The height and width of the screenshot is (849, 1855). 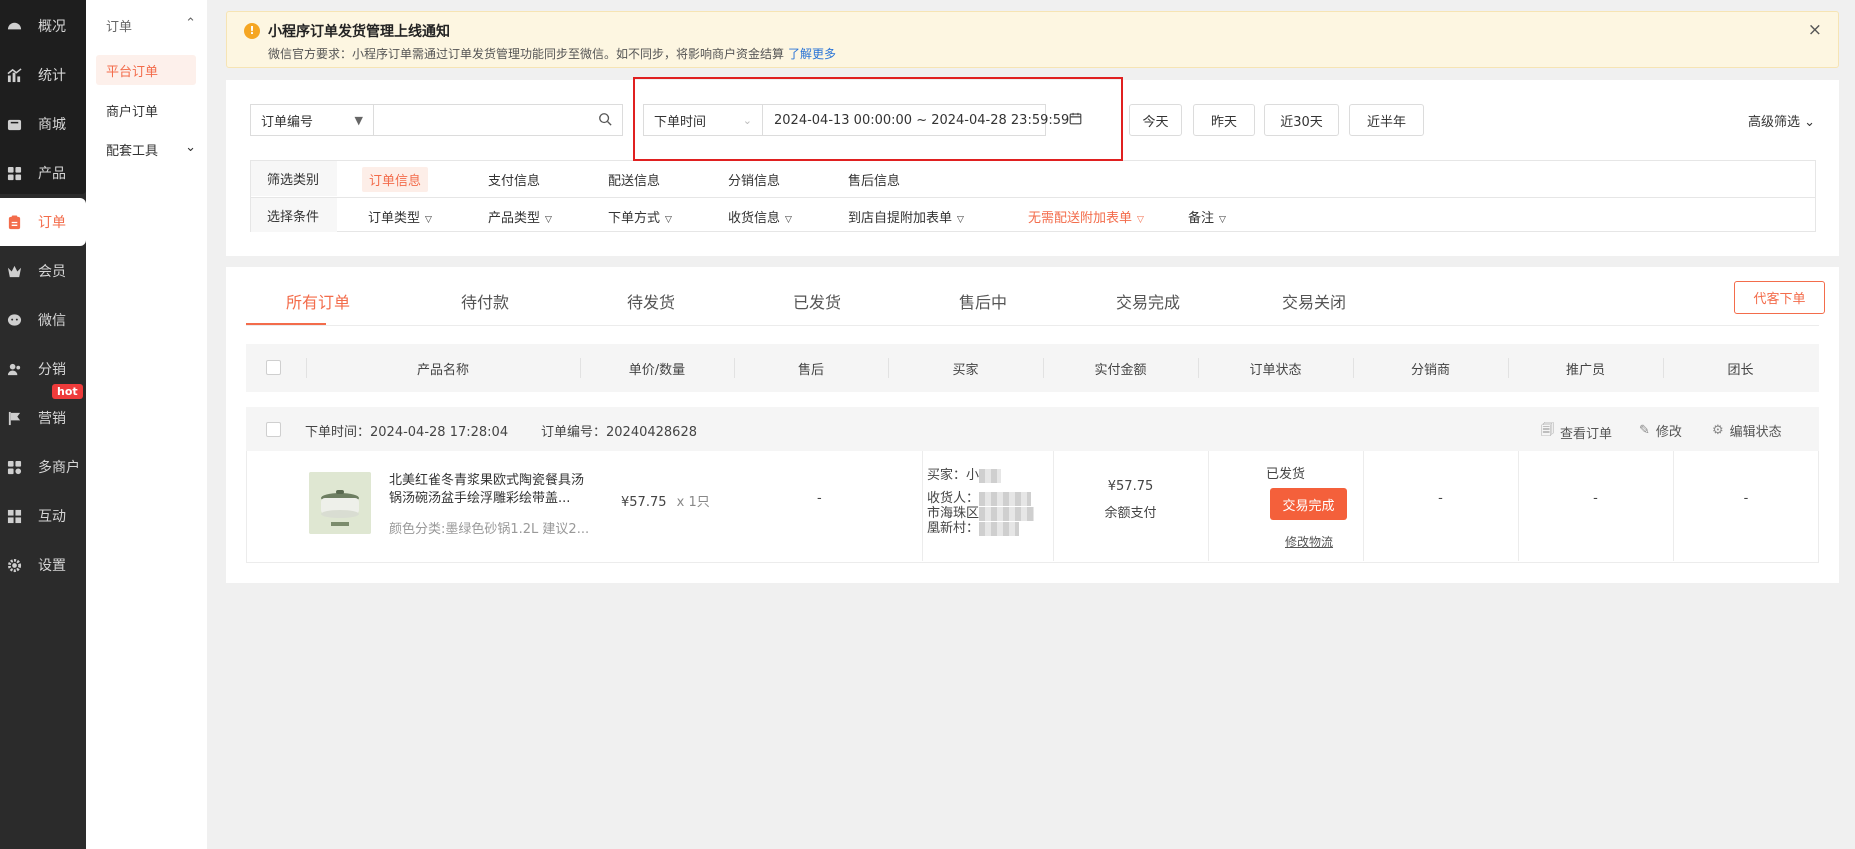 What do you see at coordinates (817, 301) in the screenshot?
I see `tab-shipped: 已发货` at bounding box center [817, 301].